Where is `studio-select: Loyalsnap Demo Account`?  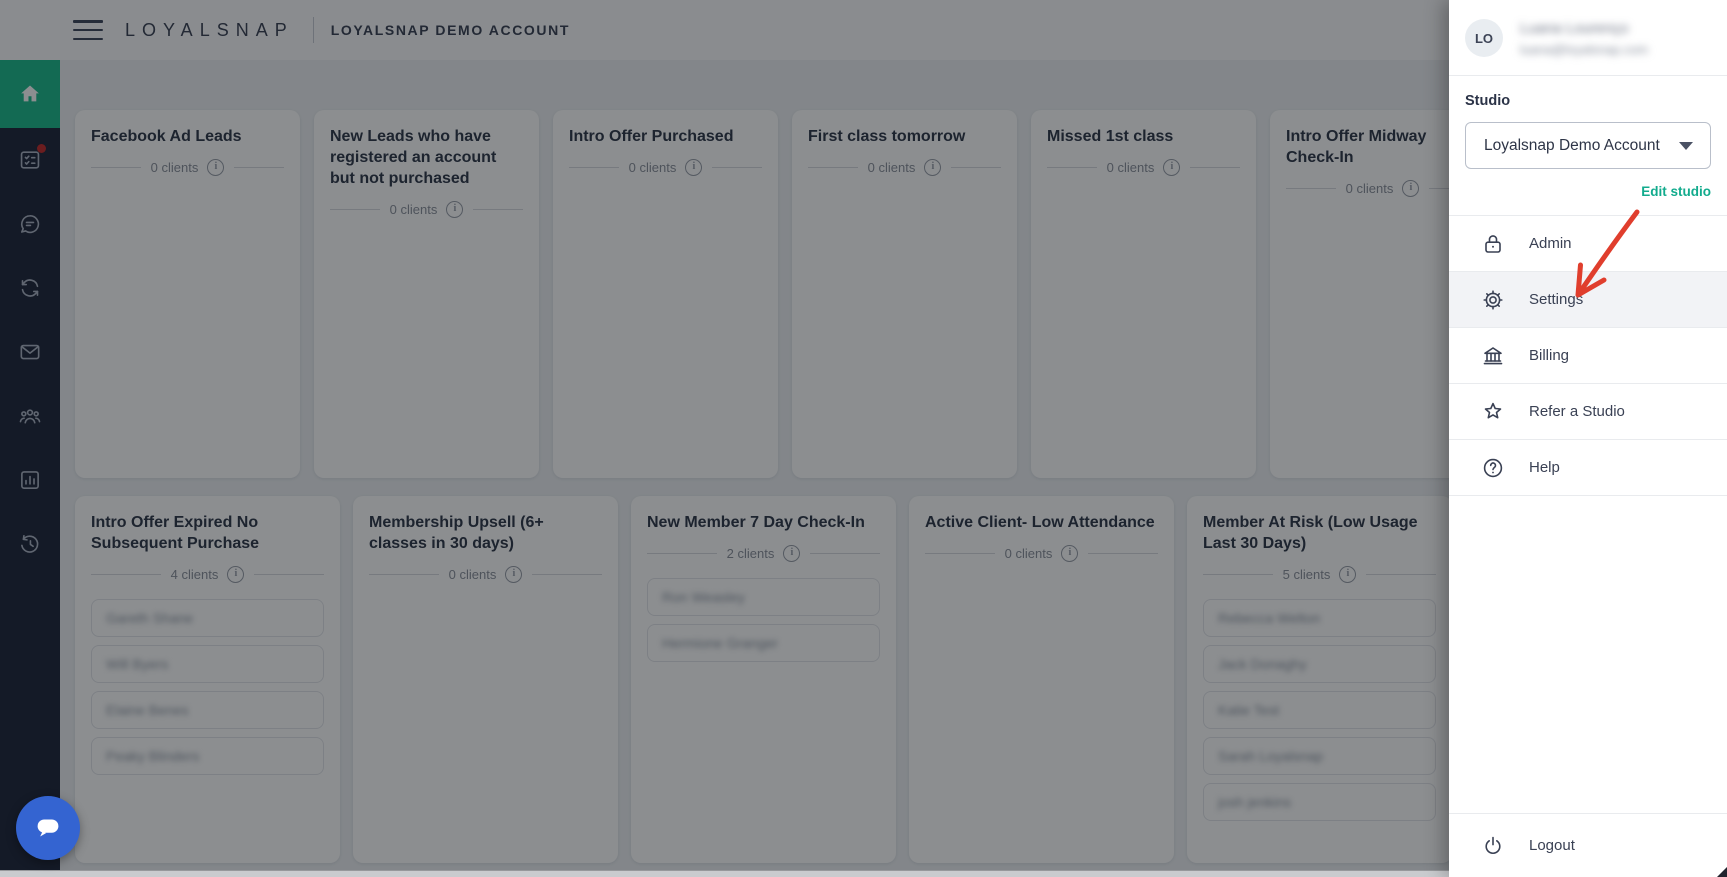 studio-select: Loyalsnap Demo Account is located at coordinates (1588, 145).